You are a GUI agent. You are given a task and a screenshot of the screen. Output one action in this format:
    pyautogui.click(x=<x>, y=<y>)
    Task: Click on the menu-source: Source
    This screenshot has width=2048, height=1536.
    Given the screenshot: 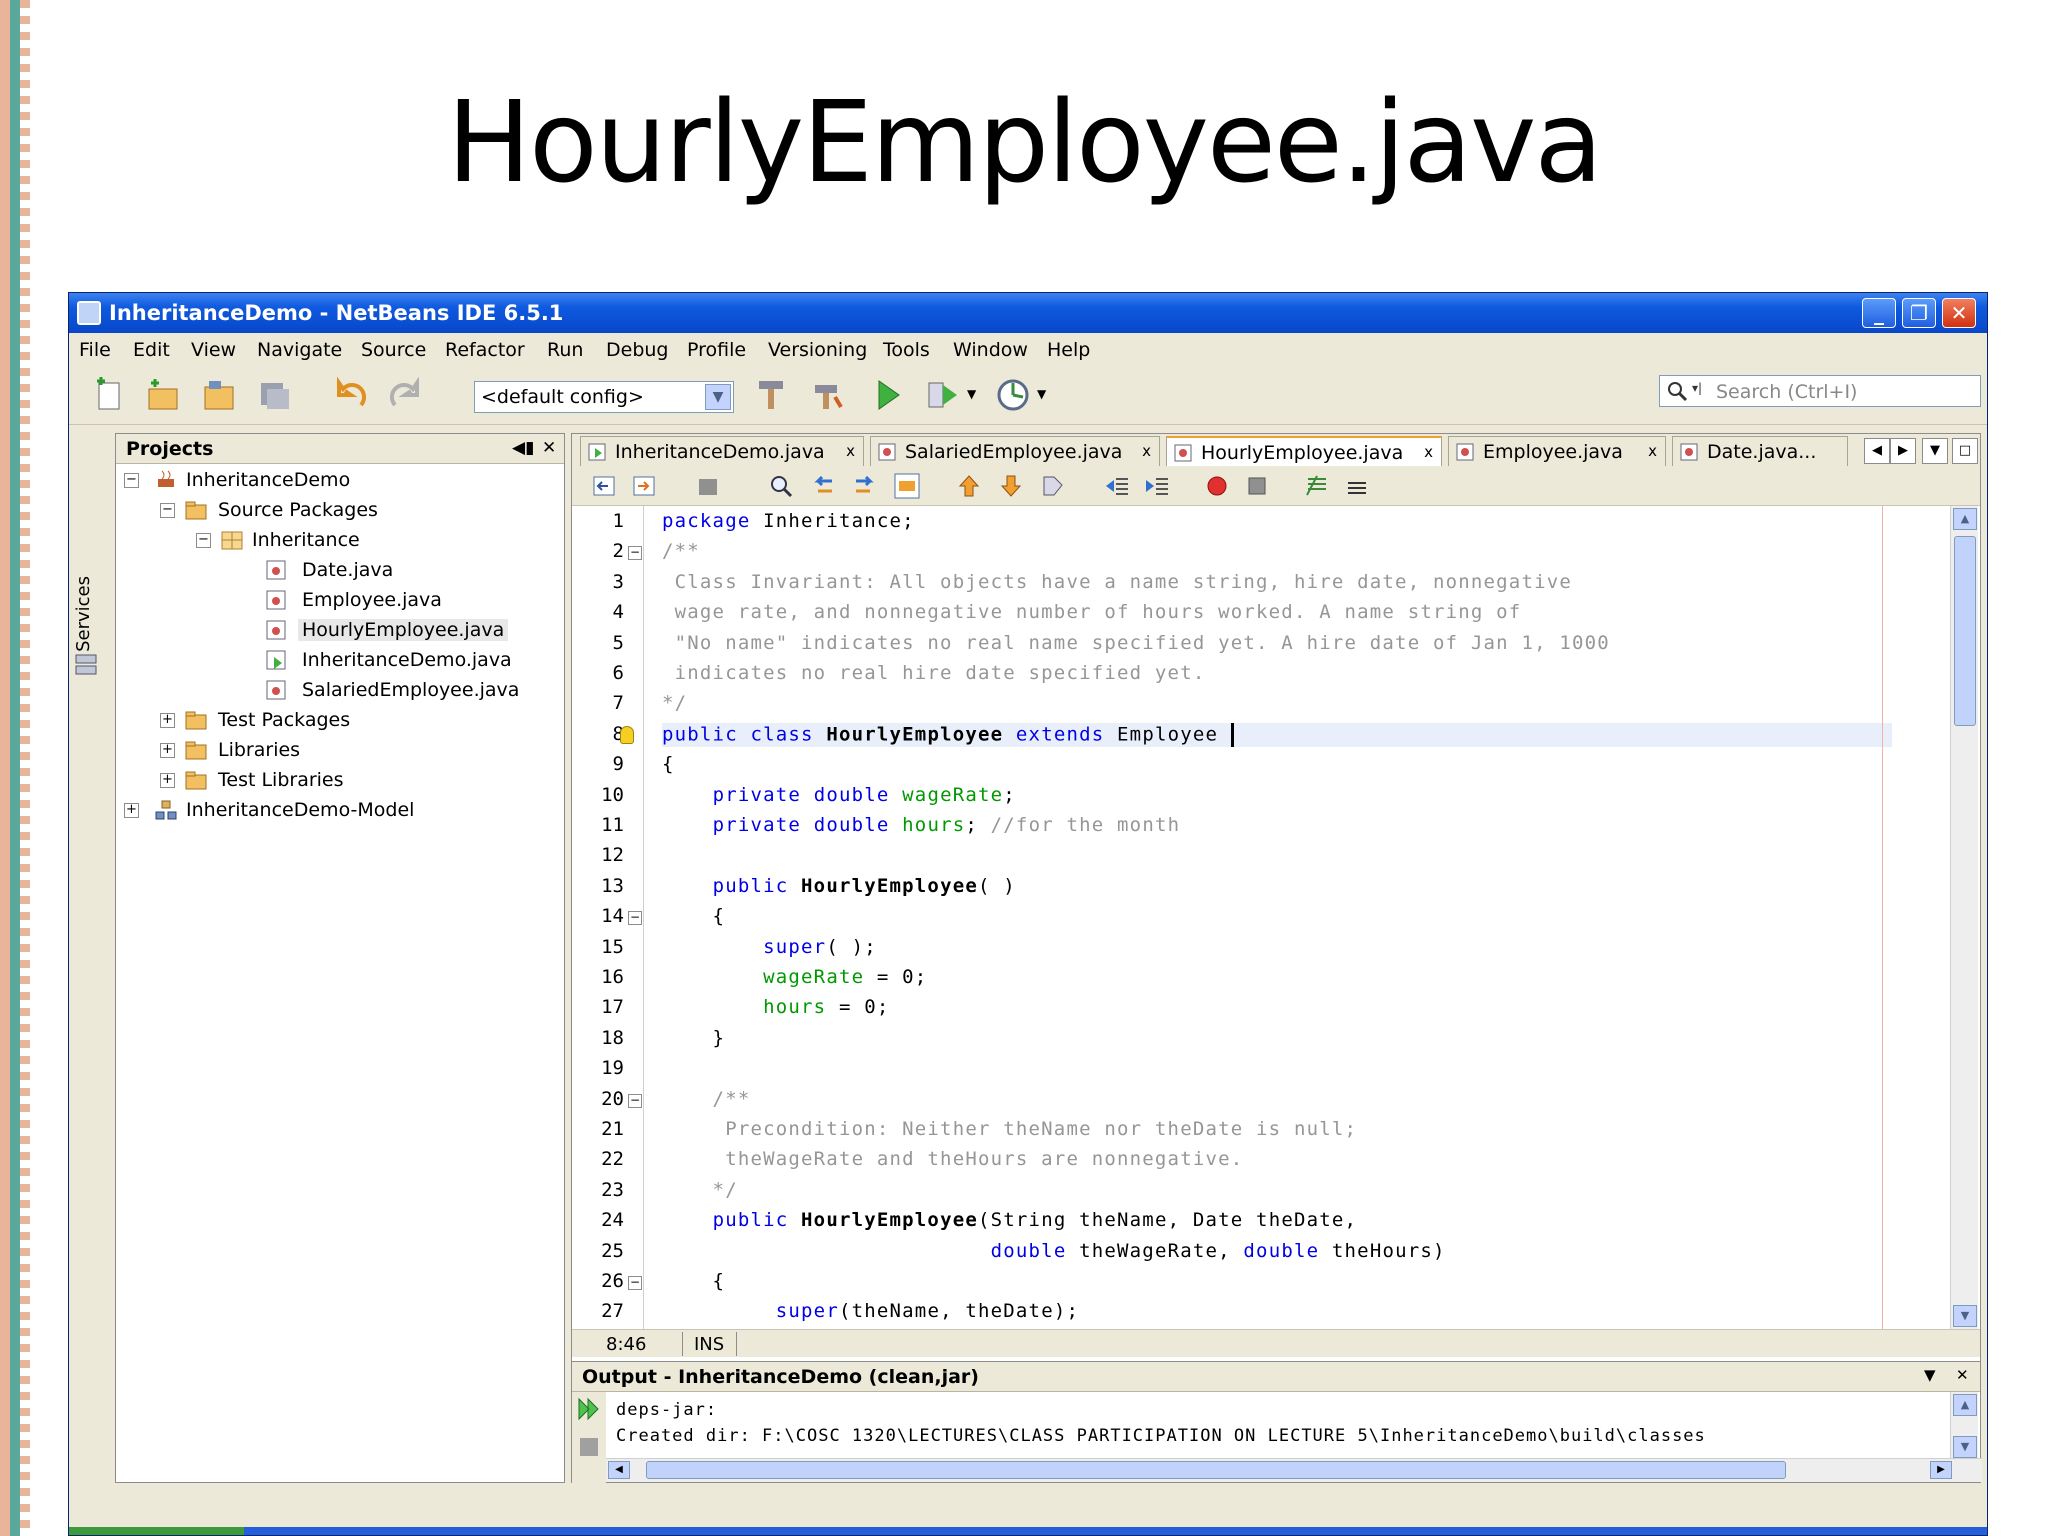 What is the action you would take?
    pyautogui.click(x=393, y=350)
    